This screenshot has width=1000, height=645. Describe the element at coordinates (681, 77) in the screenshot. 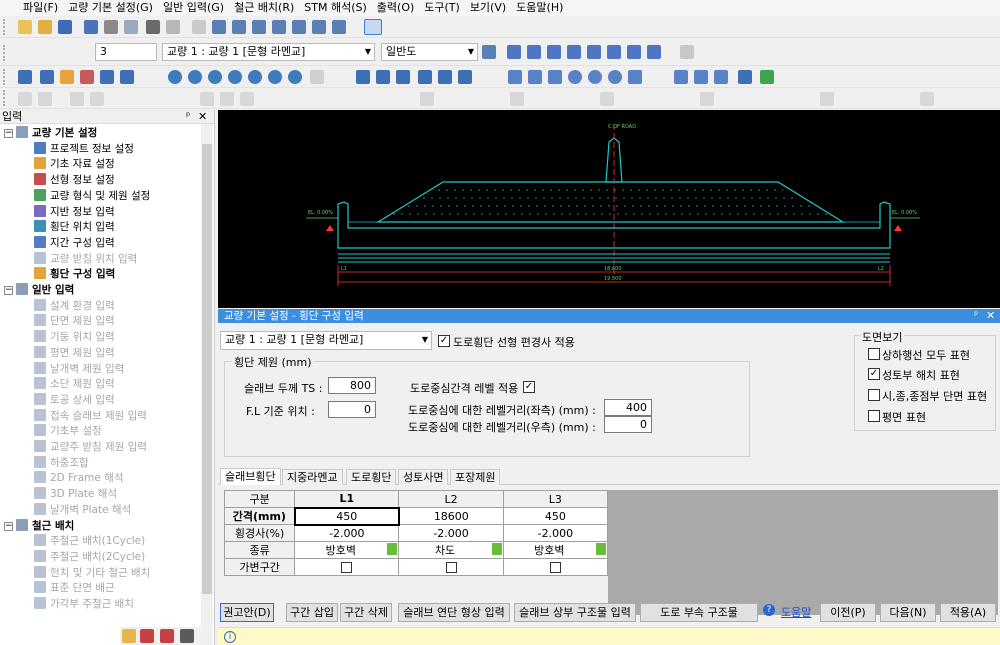

I see `rect-icon` at that location.